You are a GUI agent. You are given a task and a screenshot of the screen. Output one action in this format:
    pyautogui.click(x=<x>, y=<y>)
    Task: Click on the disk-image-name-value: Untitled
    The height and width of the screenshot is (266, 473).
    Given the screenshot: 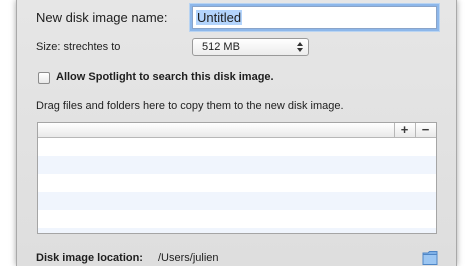 What is the action you would take?
    pyautogui.click(x=219, y=17)
    